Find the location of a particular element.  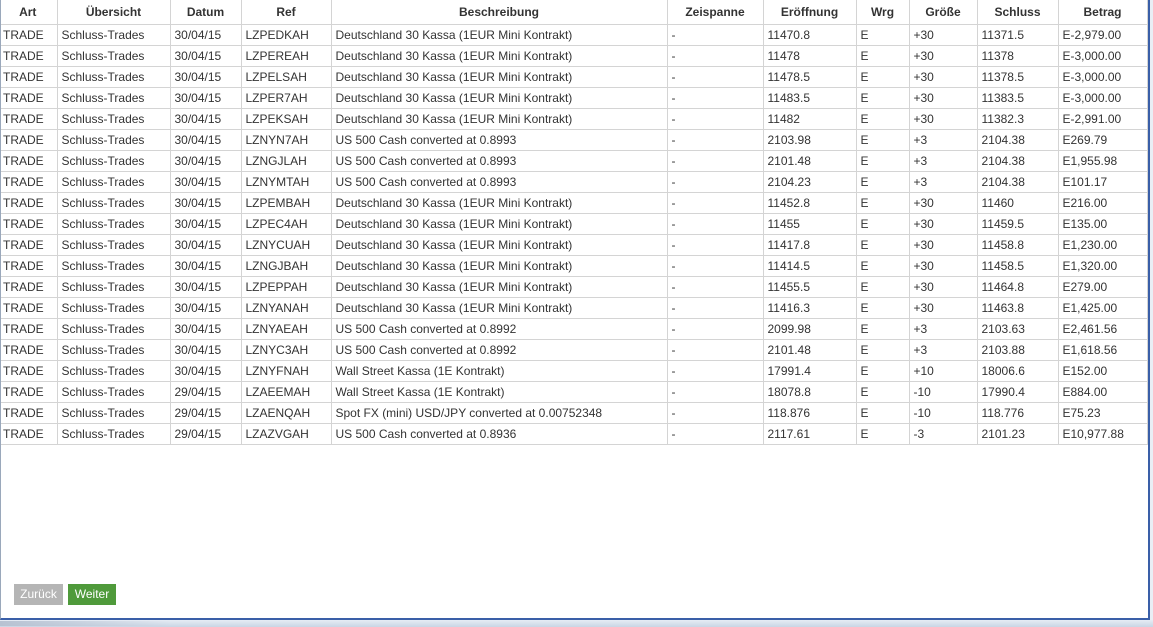

column-header-groesse: Größe is located at coordinates (943, 12).